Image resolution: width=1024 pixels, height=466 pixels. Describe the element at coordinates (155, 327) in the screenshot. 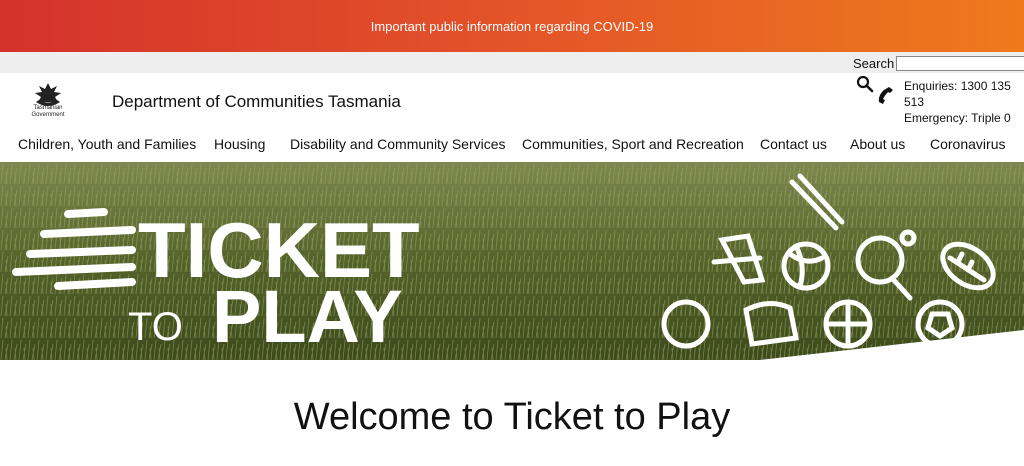

I see `hero-title-to: TO` at that location.